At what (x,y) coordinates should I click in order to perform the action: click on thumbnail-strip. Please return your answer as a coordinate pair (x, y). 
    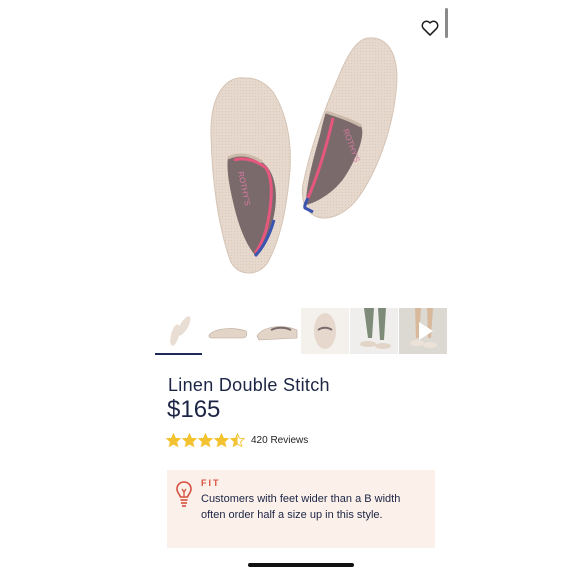
    Looking at the image, I should click on (301, 332).